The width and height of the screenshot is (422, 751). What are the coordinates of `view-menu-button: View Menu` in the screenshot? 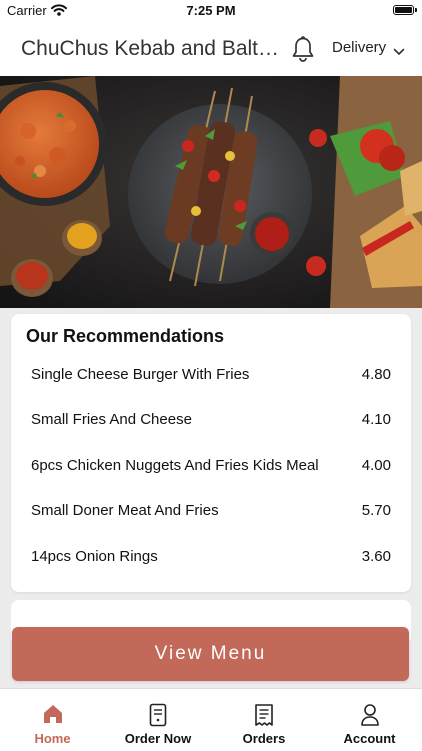 It's located at (210, 654).